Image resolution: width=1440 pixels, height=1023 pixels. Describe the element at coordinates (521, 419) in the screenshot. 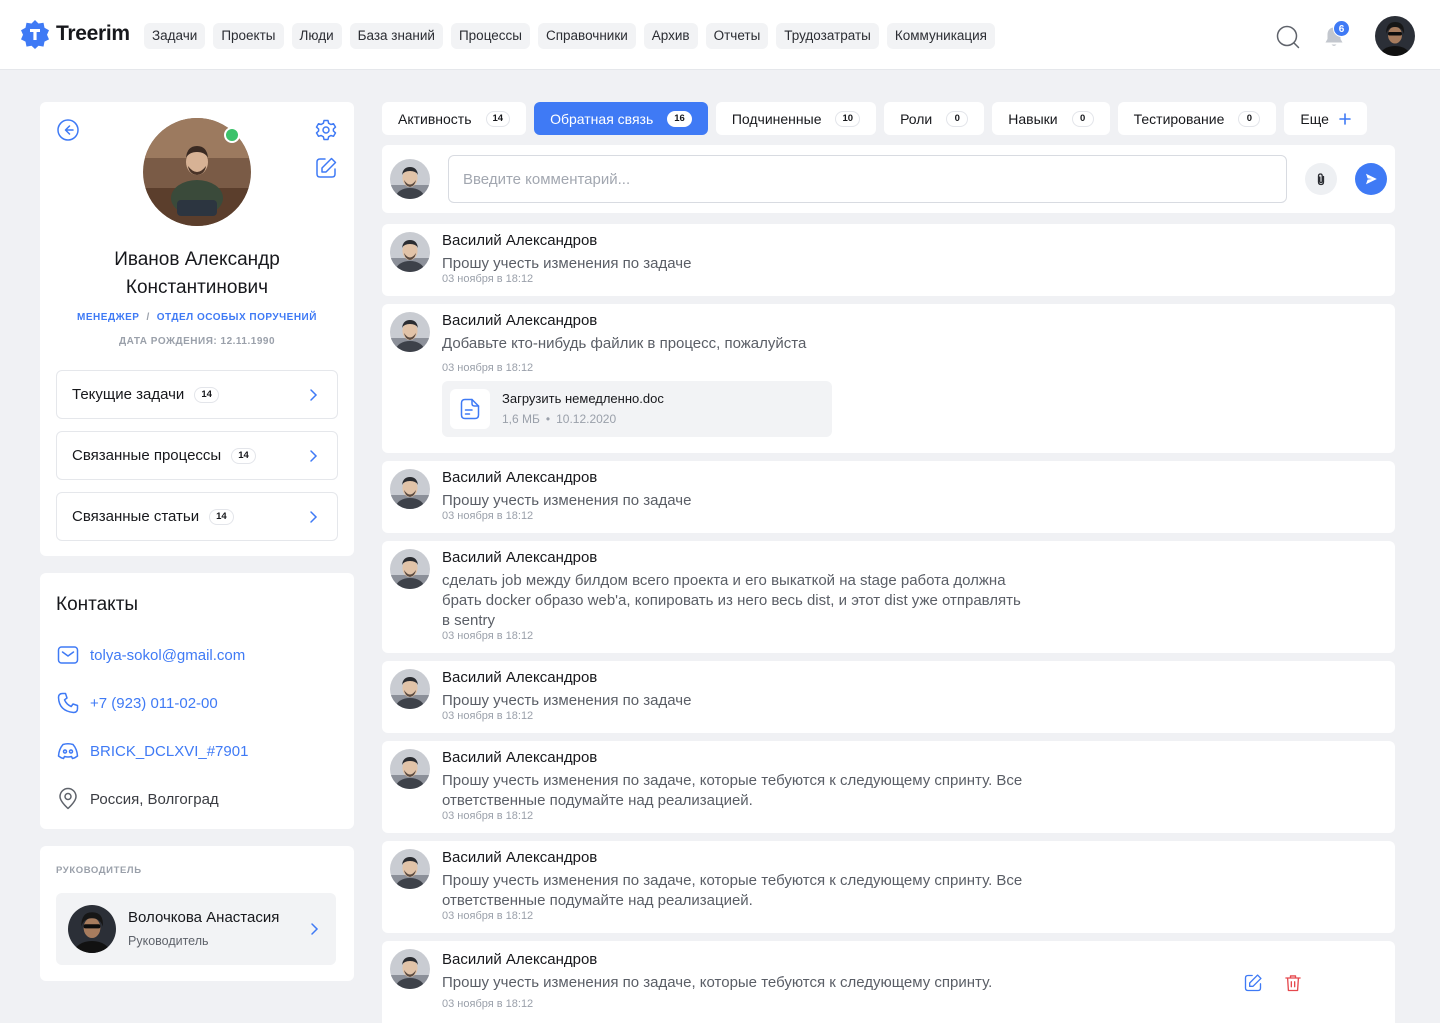

I see `file-size: 1,6 МБ` at that location.